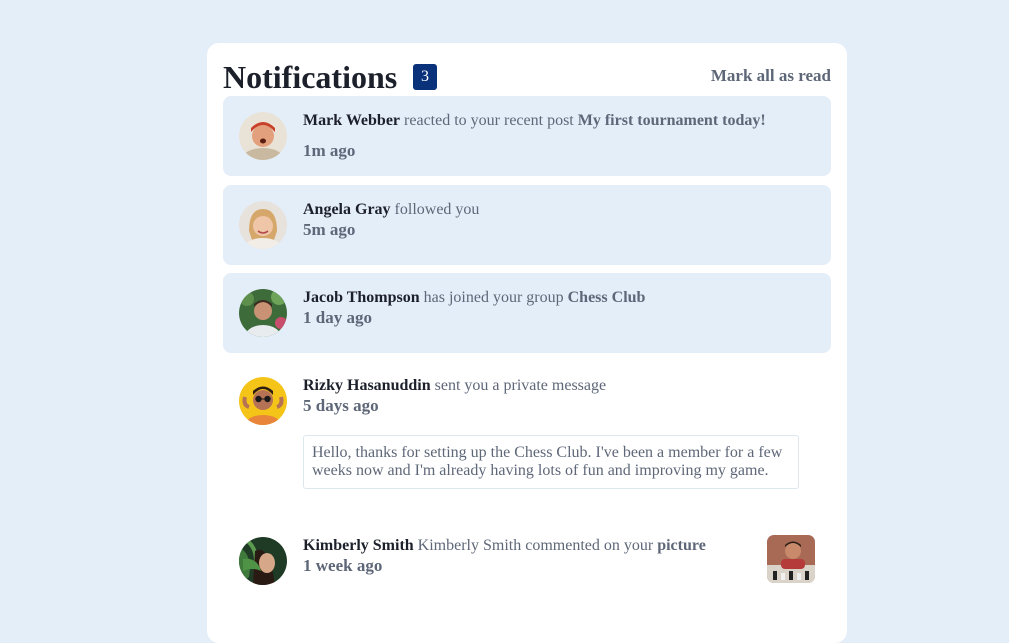 The height and width of the screenshot is (643, 1009). Describe the element at coordinates (518, 385) in the screenshot. I see `notification-action: sent you a private message` at that location.